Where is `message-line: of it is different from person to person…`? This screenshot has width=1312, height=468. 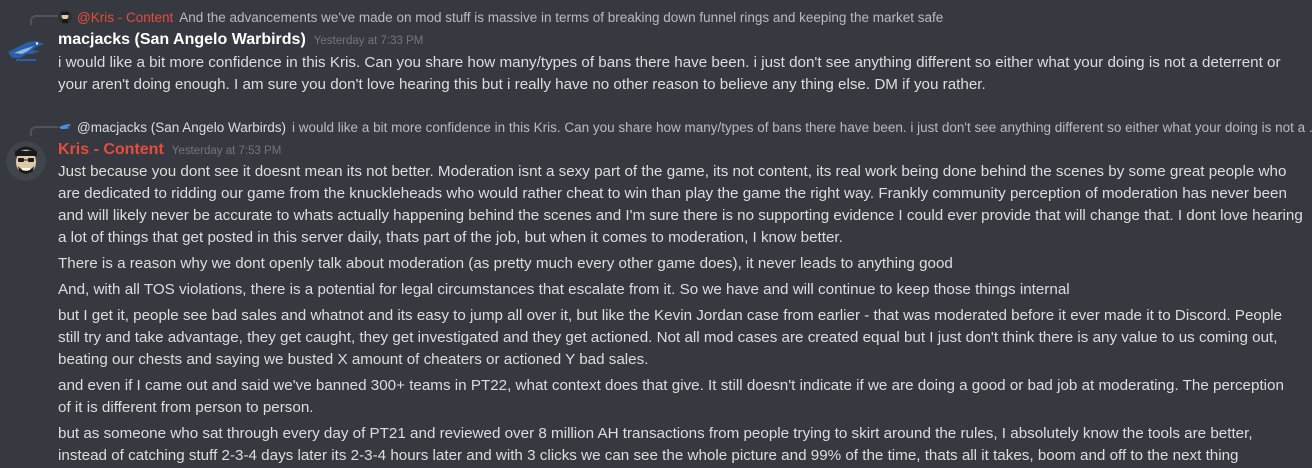
message-line: of it is different from person to person… is located at coordinates (186, 407).